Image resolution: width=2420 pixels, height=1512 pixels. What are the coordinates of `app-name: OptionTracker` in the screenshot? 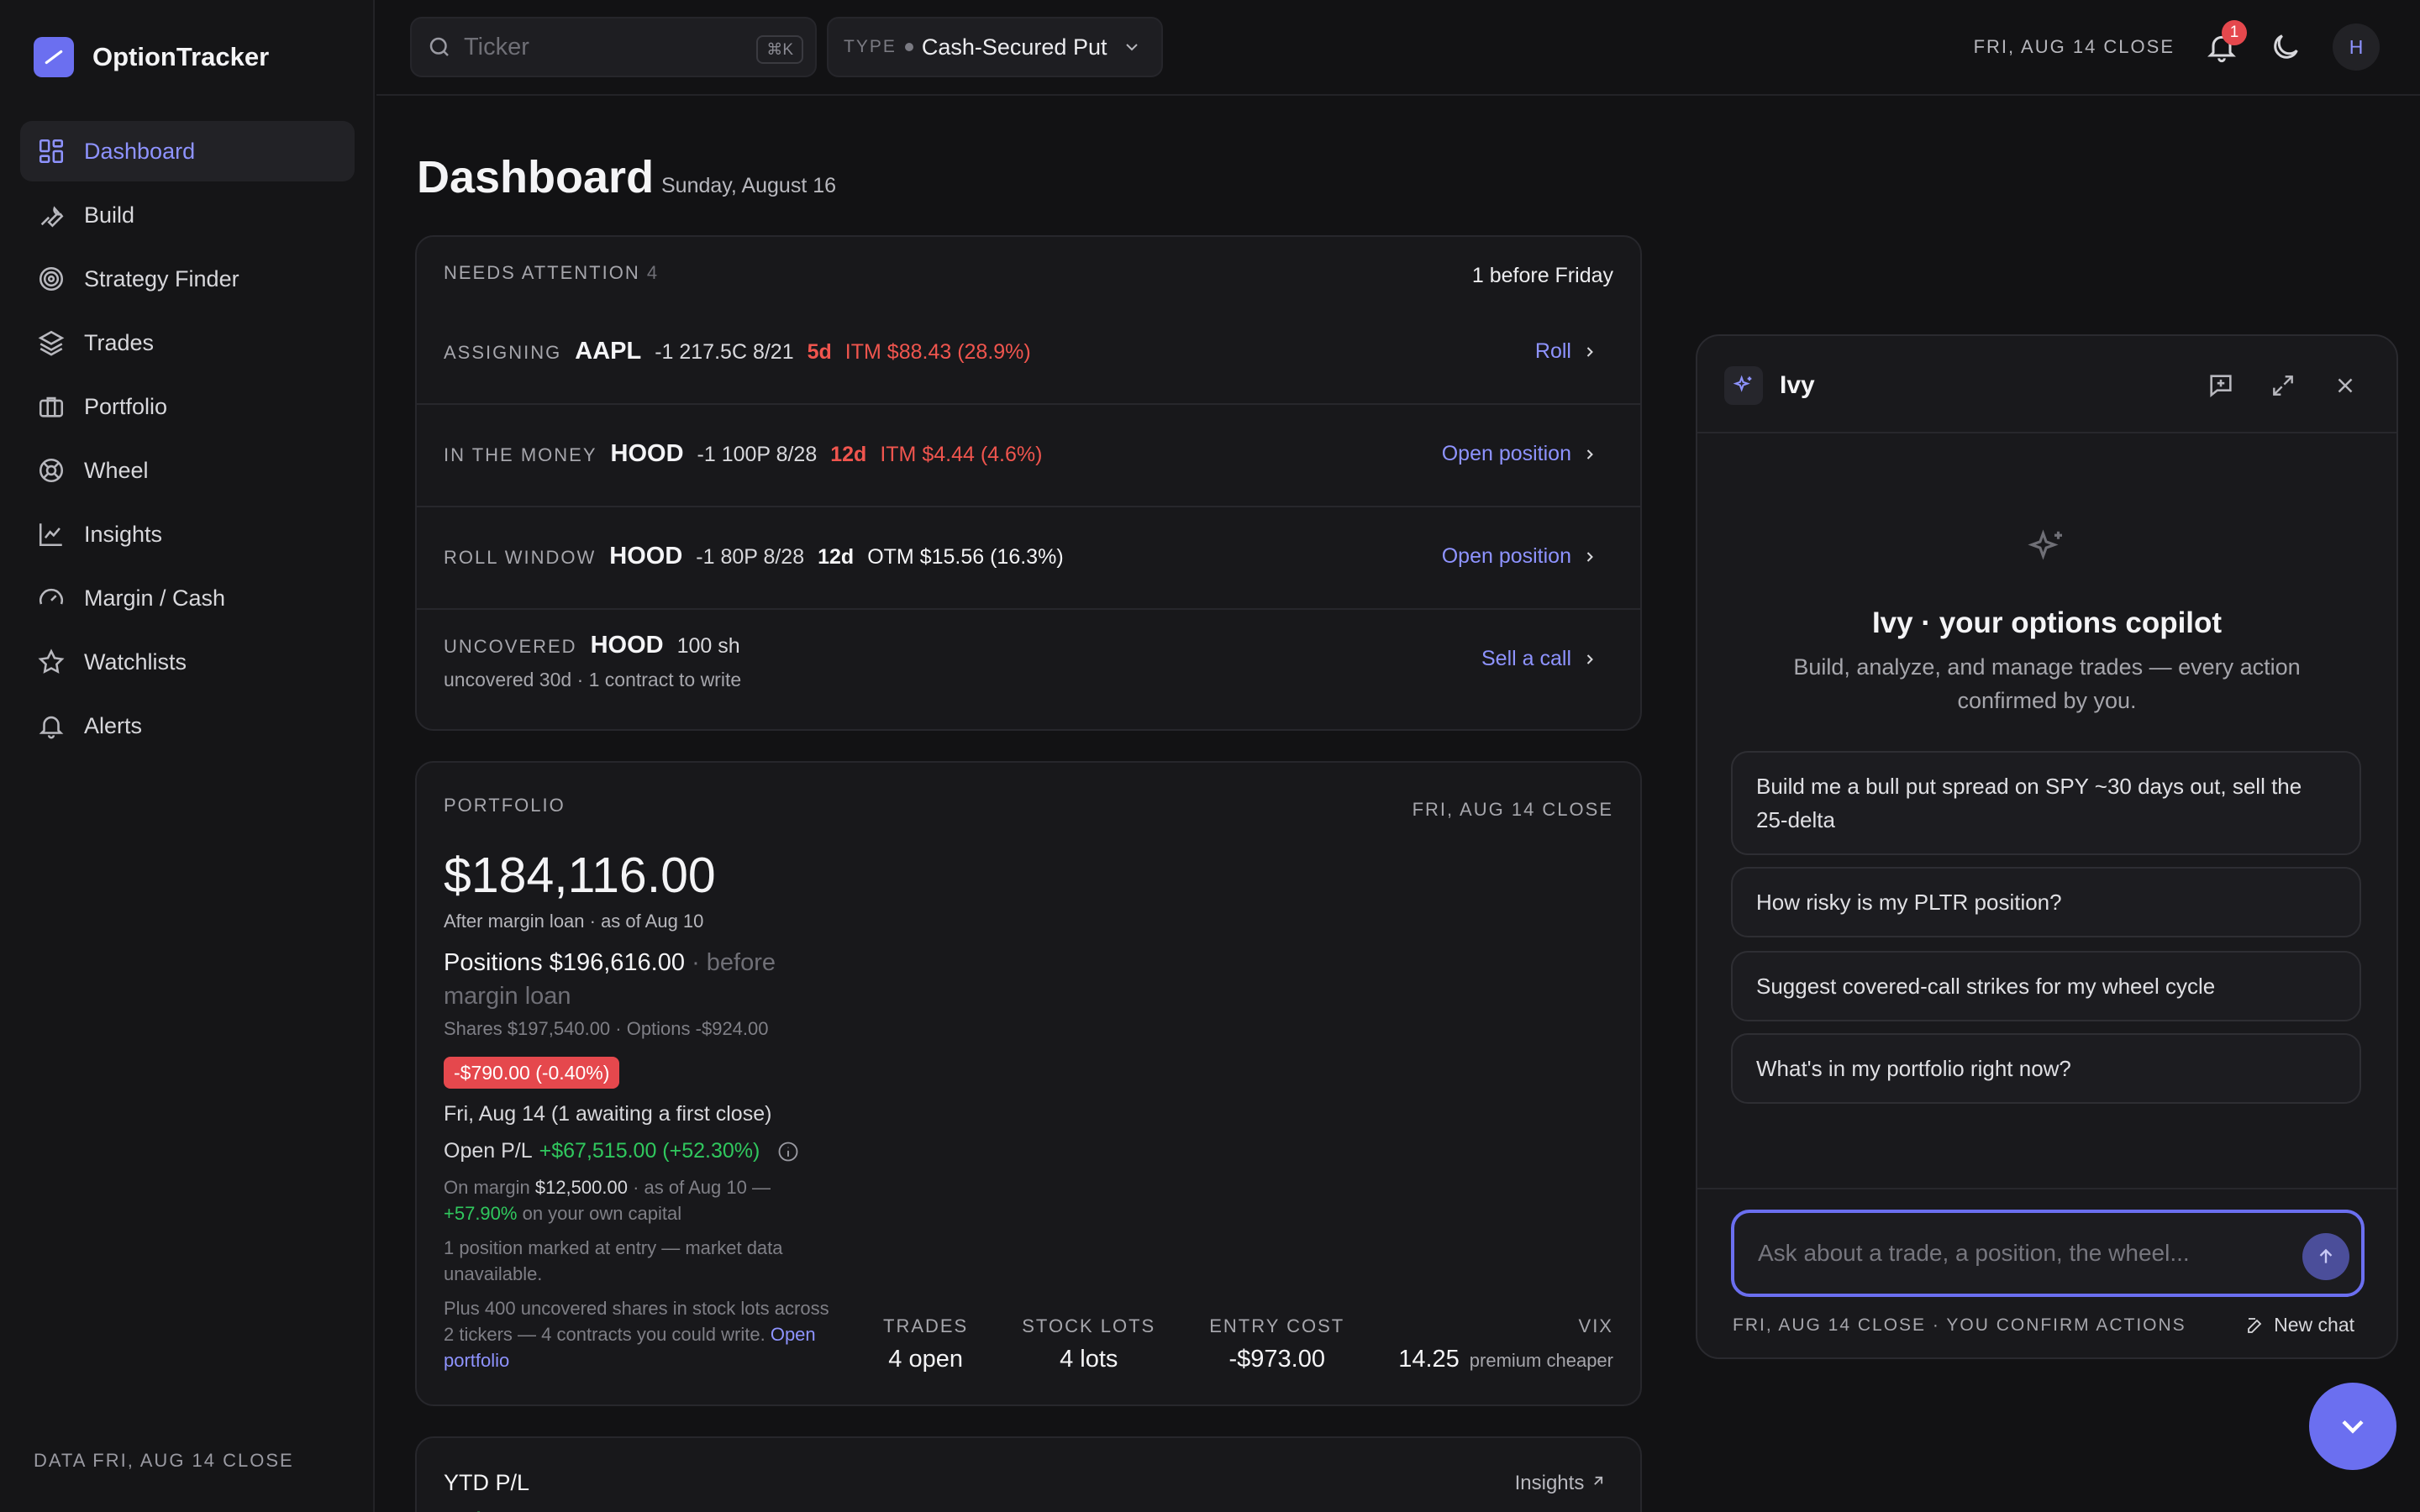 It's located at (181, 56).